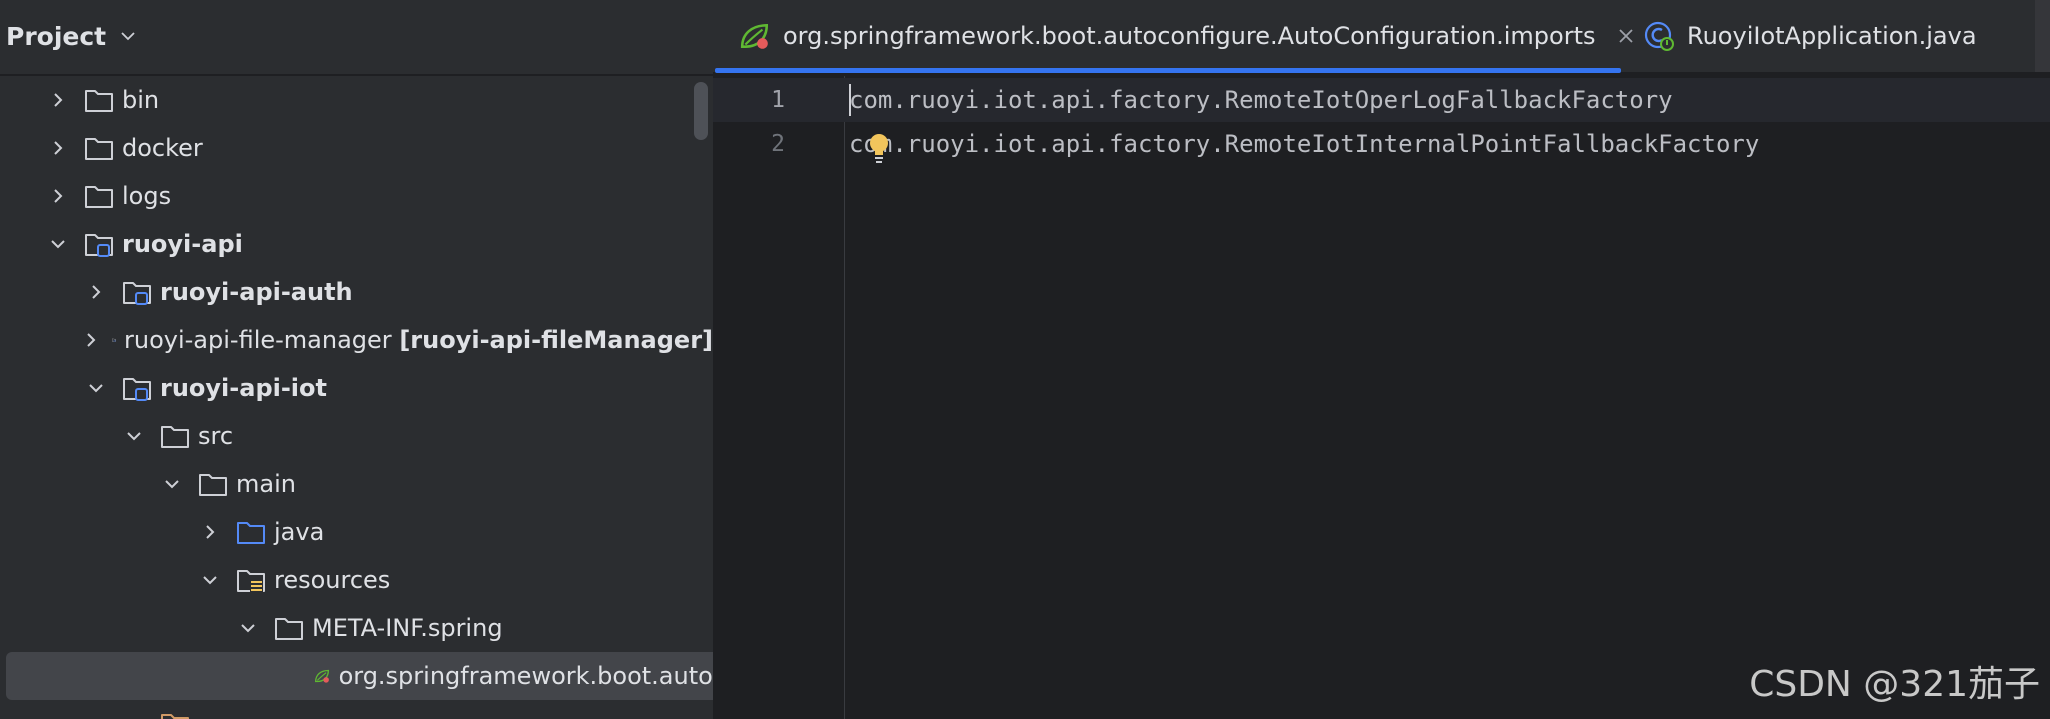 Image resolution: width=2050 pixels, height=719 pixels. I want to click on watermark: CSDN @321茄子, so click(1894, 684).